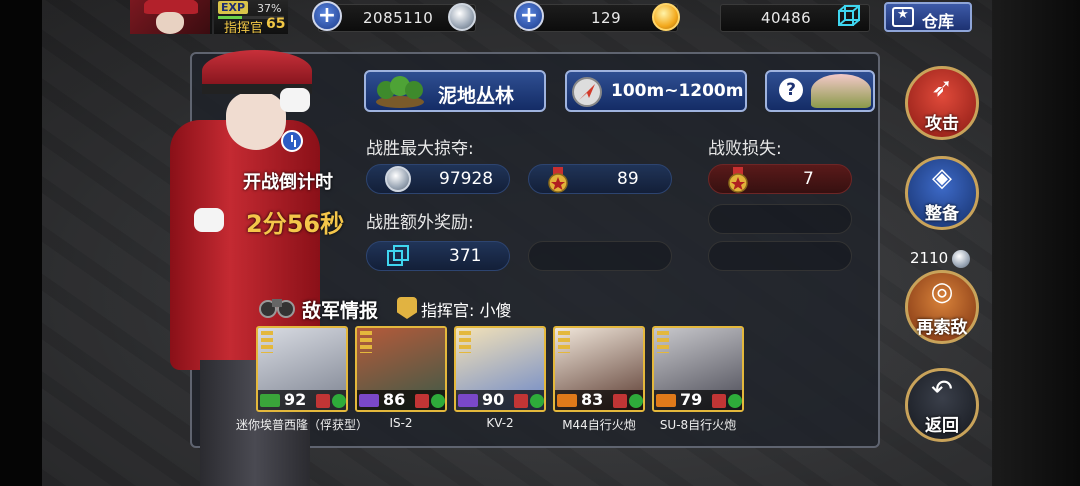  What do you see at coordinates (292, 141) in the screenshot?
I see `clock-icon` at bounding box center [292, 141].